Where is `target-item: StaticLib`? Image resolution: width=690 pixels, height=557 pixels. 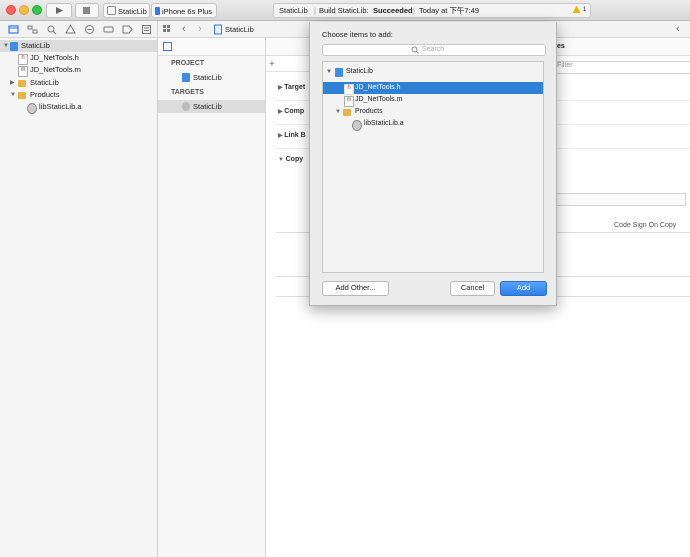 target-item: StaticLib is located at coordinates (211, 106).